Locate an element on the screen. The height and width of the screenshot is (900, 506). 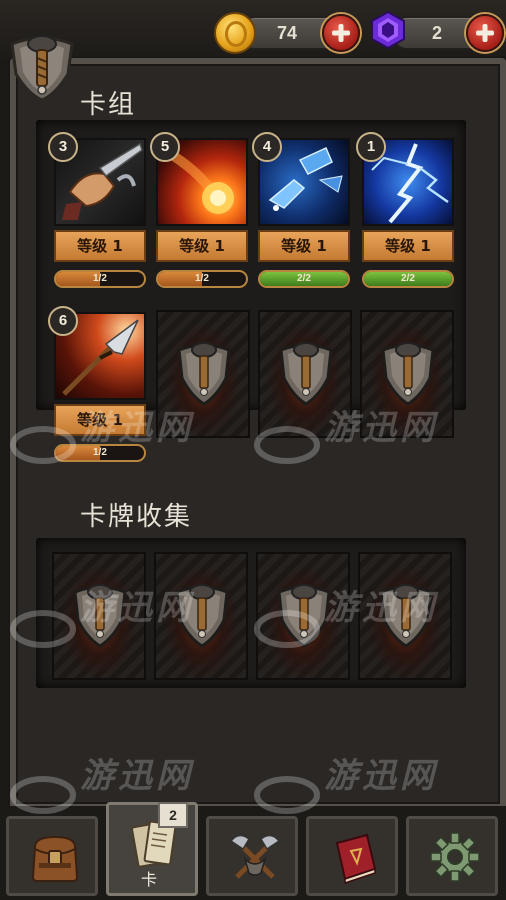
card-cost: 5 is located at coordinates (165, 147).